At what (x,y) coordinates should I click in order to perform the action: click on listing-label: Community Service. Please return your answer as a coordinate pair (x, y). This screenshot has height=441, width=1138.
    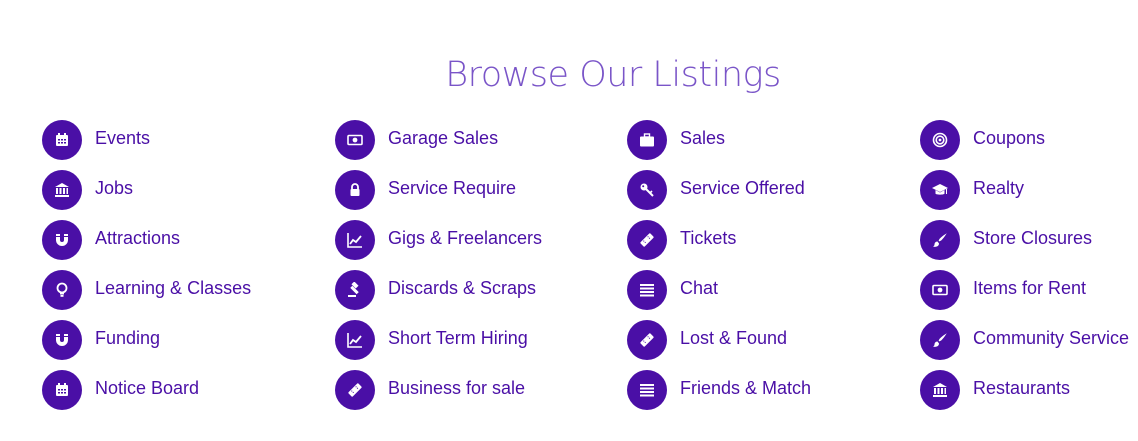
    Looking at the image, I should click on (1051, 338).